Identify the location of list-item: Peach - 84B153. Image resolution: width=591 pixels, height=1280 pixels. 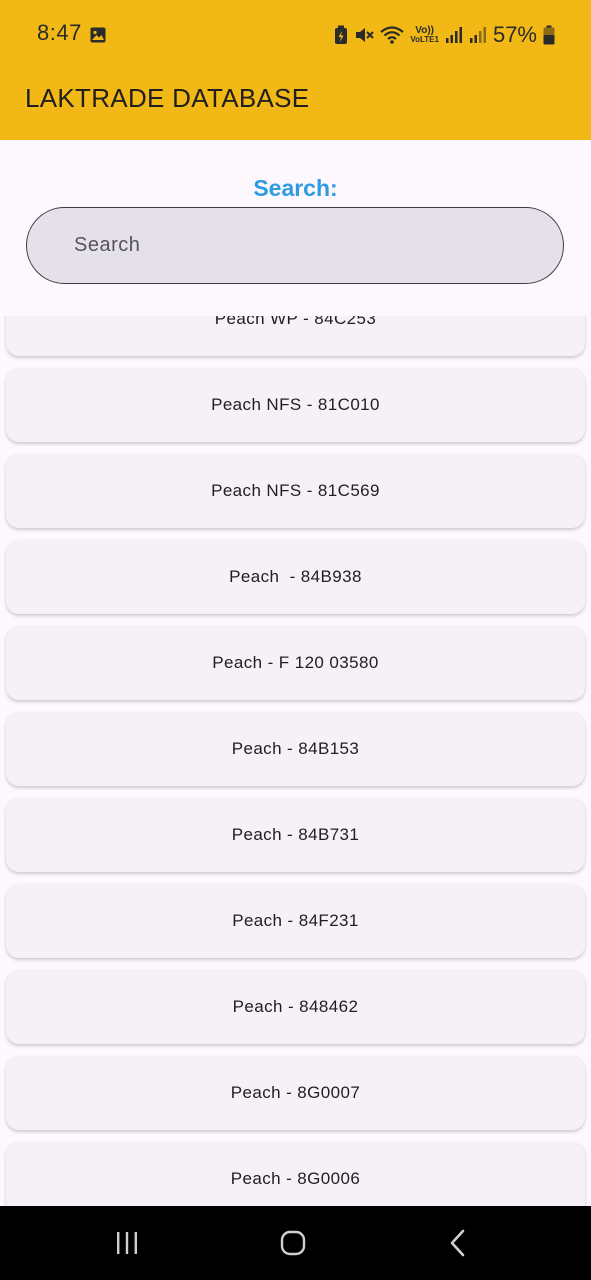
(295, 749).